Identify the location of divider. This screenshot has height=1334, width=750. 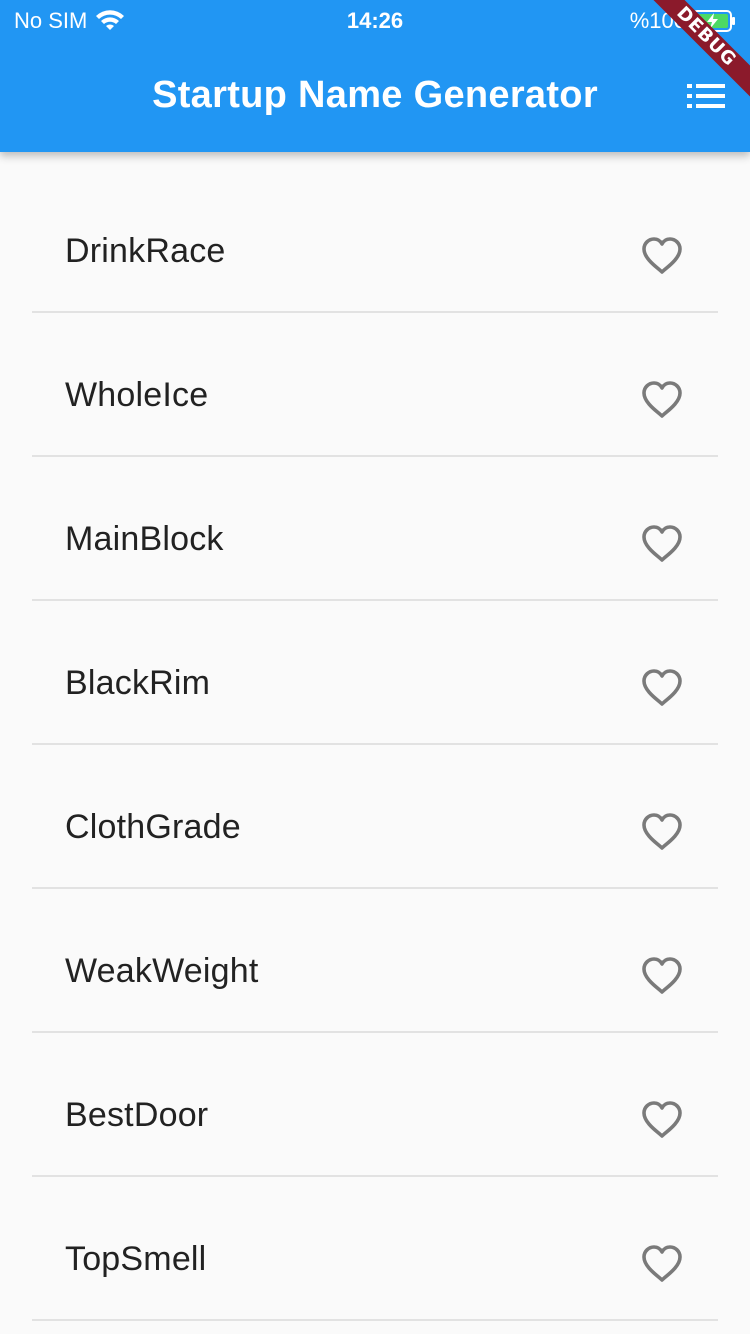
(375, 1320).